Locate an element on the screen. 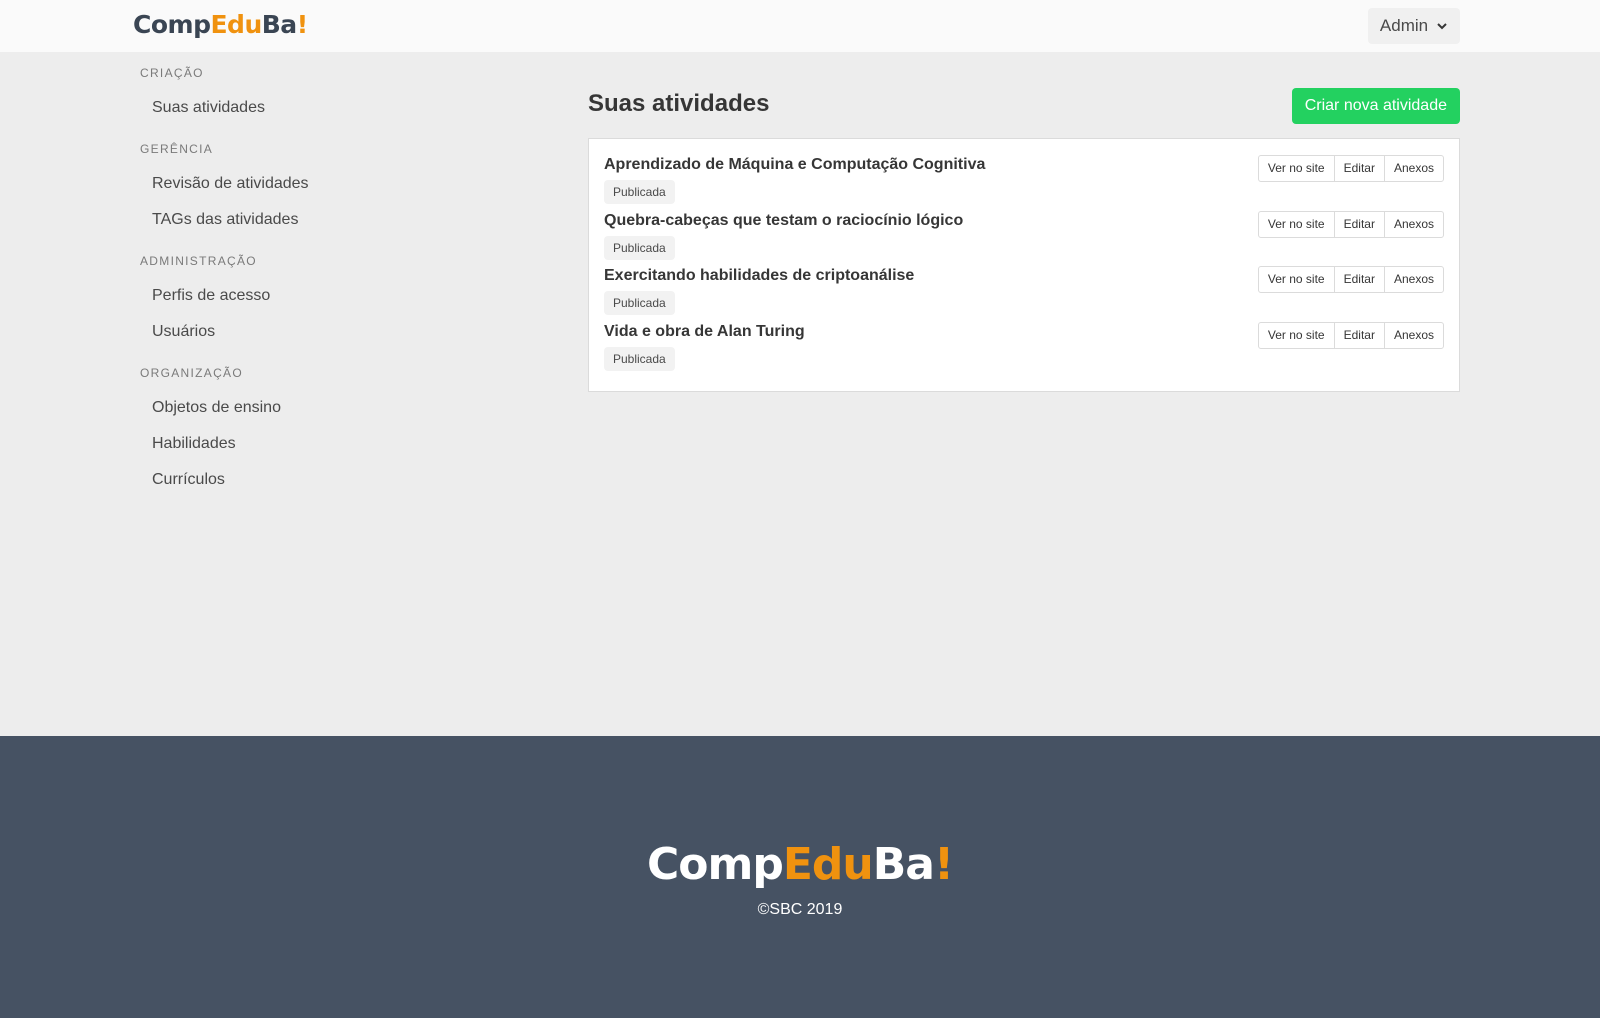 The height and width of the screenshot is (1018, 1600). footer-logo: CompEduBa! is located at coordinates (800, 865).